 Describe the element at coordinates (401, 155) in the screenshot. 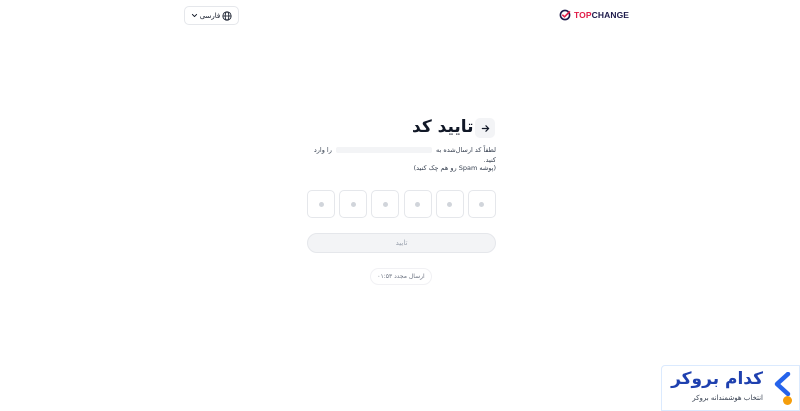

I see `instruction-text: لطفاً کد ارسال‌شده به را وارد کنید.` at that location.